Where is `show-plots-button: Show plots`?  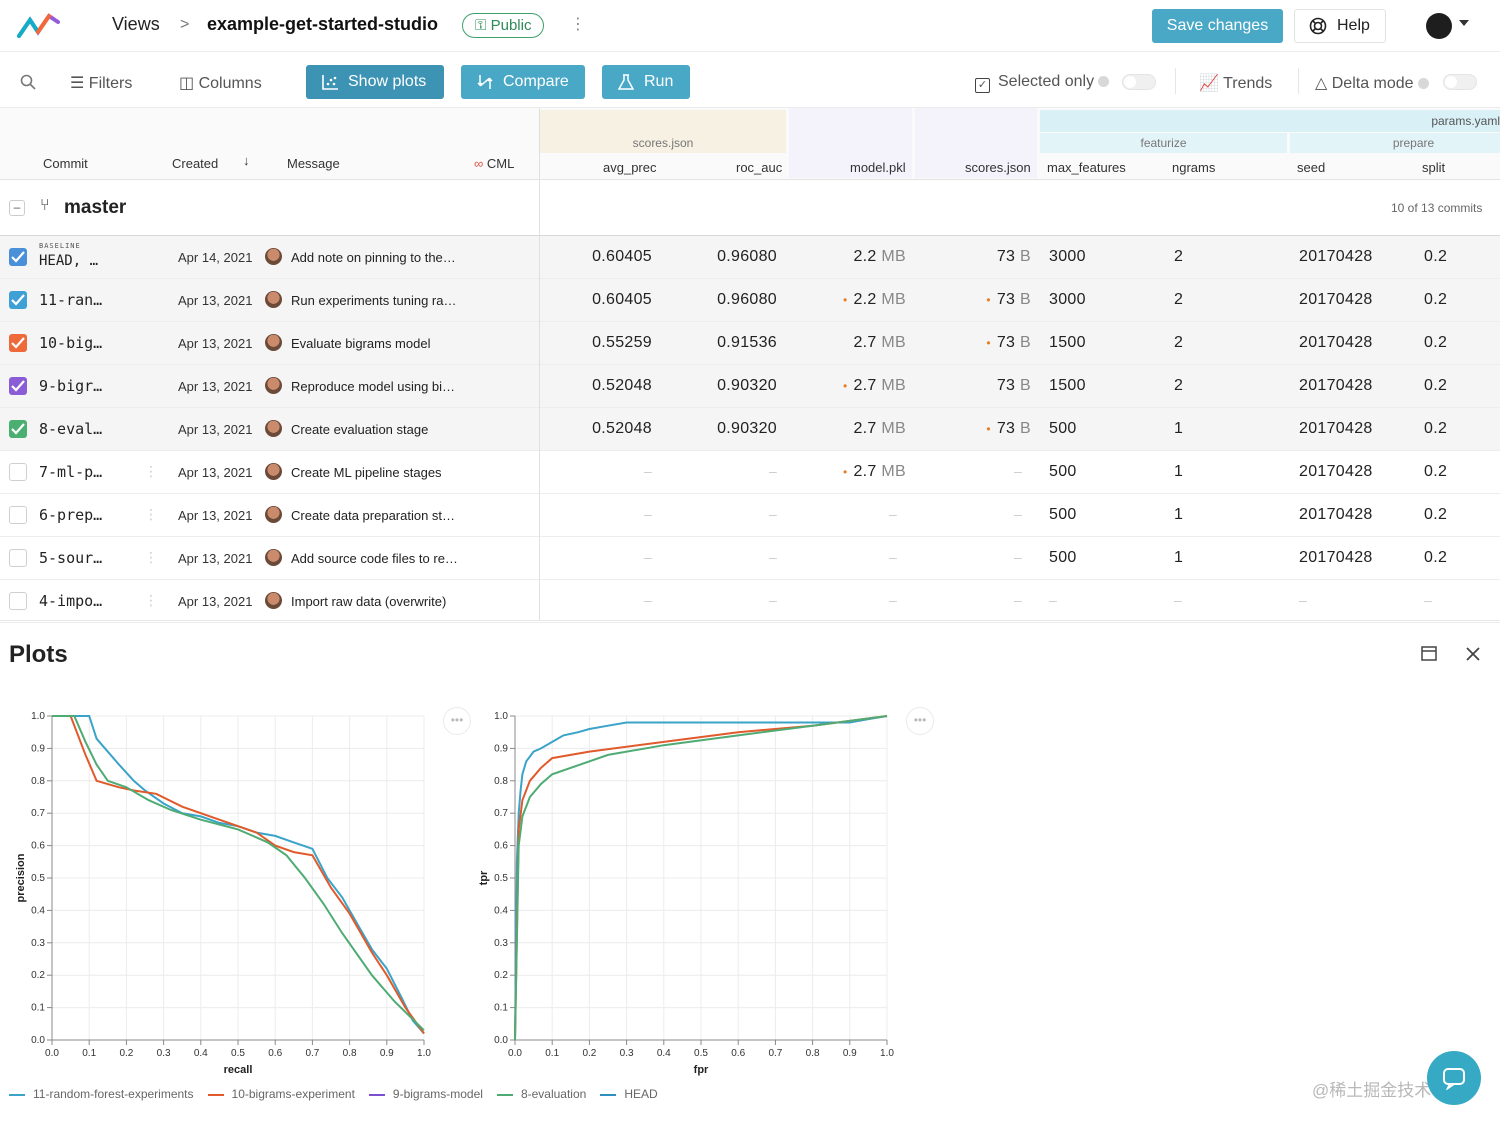 show-plots-button: Show plots is located at coordinates (375, 82).